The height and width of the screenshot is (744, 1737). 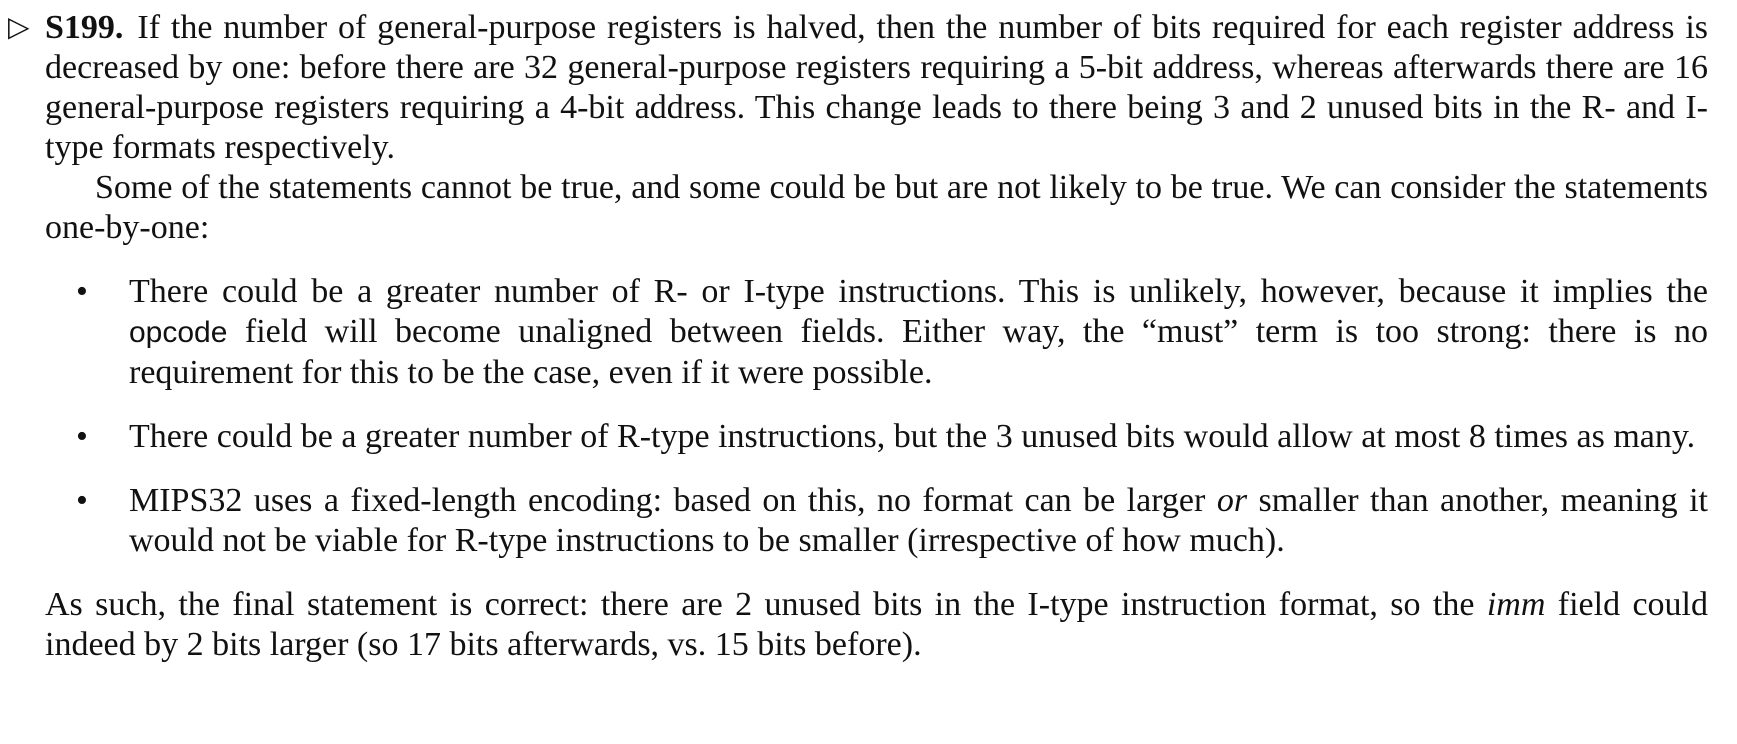 What do you see at coordinates (178, 332) in the screenshot?
I see `opcode-code: opcode` at bounding box center [178, 332].